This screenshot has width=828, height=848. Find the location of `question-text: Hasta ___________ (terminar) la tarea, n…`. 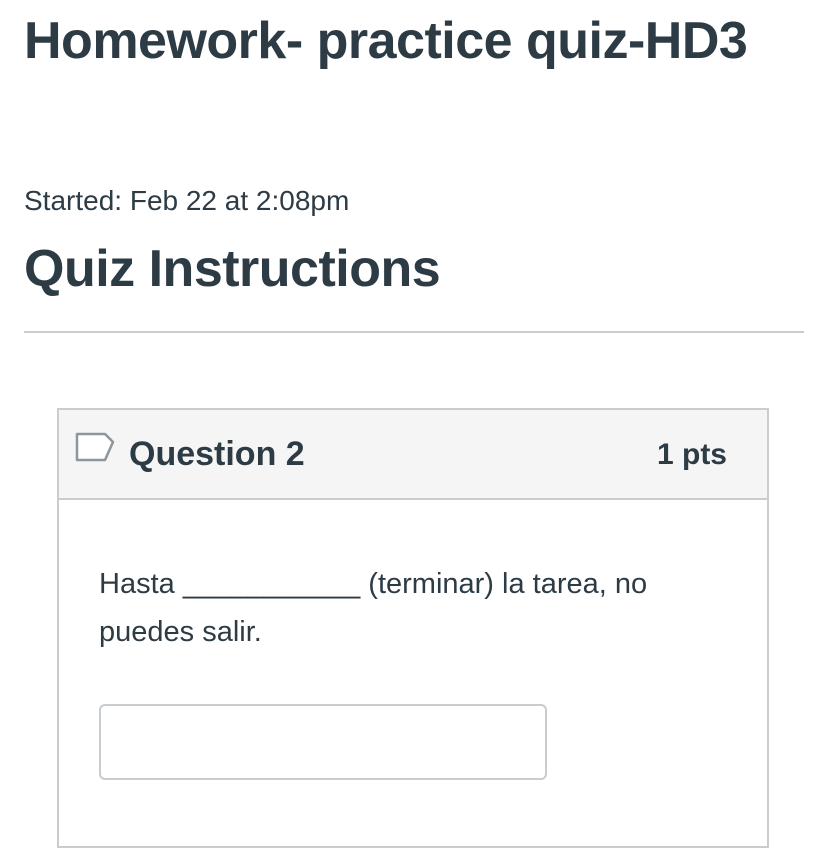

question-text: Hasta ___________ (terminar) la tarea, n… is located at coordinates (373, 608).